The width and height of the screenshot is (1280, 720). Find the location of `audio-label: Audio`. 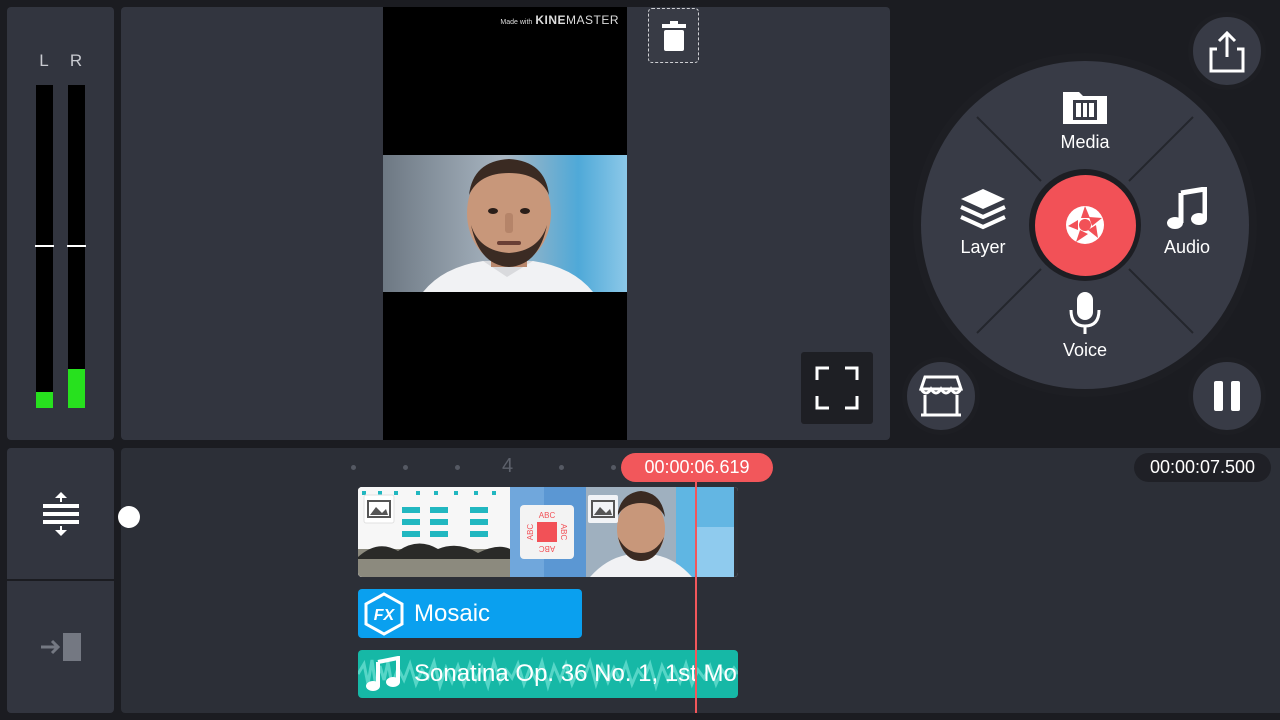

audio-label: Audio is located at coordinates (1187, 247).